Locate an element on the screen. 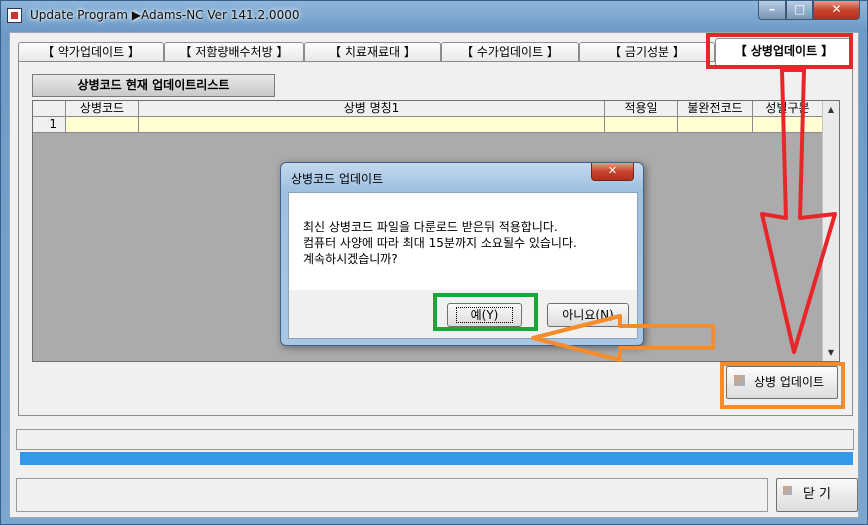  dialog-message-line: 컴퓨터 사양에 따라 최대 15분까지 소요될수 있습니다. is located at coordinates (440, 243).